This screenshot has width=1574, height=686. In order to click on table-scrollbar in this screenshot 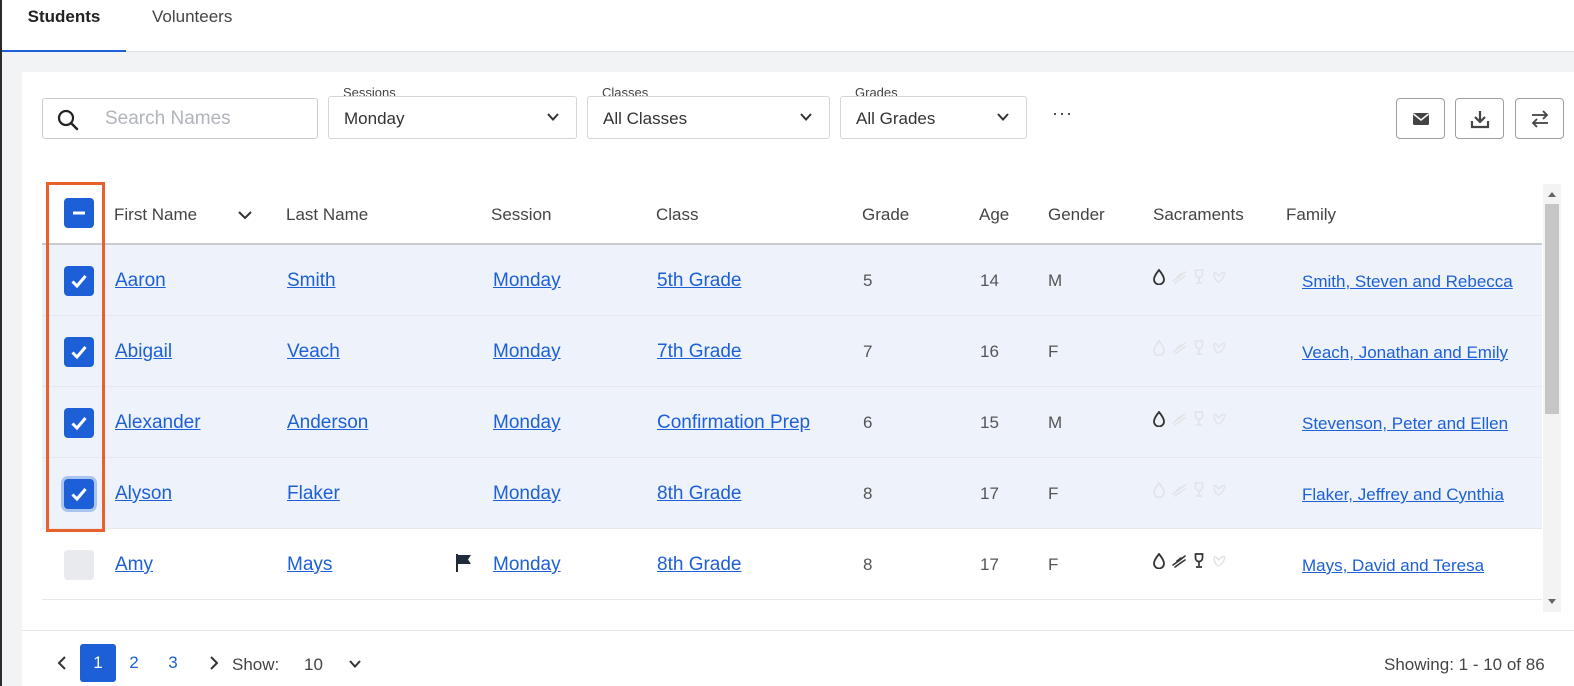, I will do `click(1552, 398)`.